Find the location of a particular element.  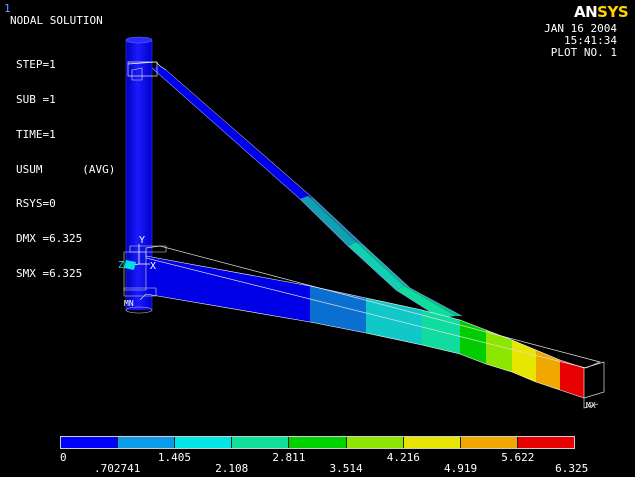

legend-label: 2.108 is located at coordinates (232, 468).